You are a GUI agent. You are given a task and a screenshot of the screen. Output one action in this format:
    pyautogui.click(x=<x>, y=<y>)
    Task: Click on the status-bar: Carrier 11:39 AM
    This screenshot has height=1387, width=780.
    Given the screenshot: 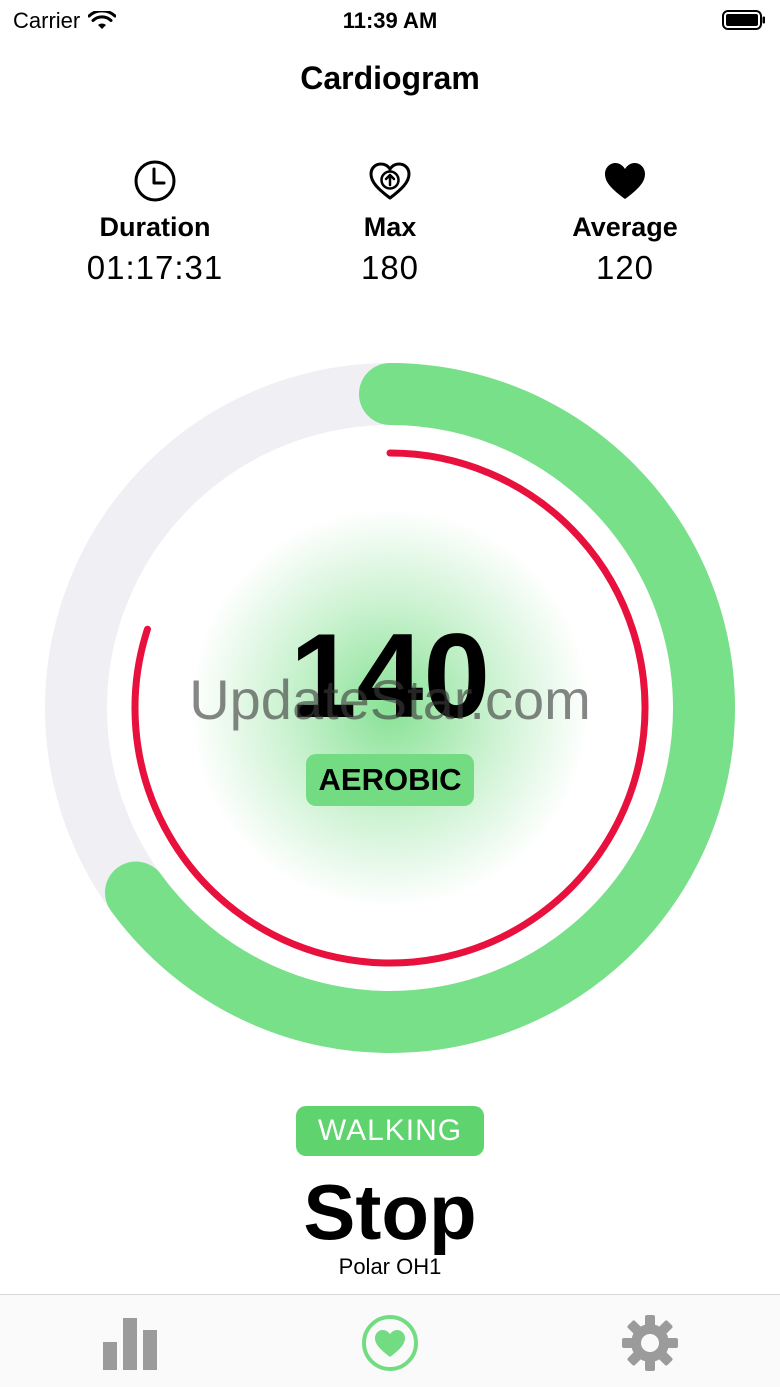 What is the action you would take?
    pyautogui.click(x=390, y=20)
    